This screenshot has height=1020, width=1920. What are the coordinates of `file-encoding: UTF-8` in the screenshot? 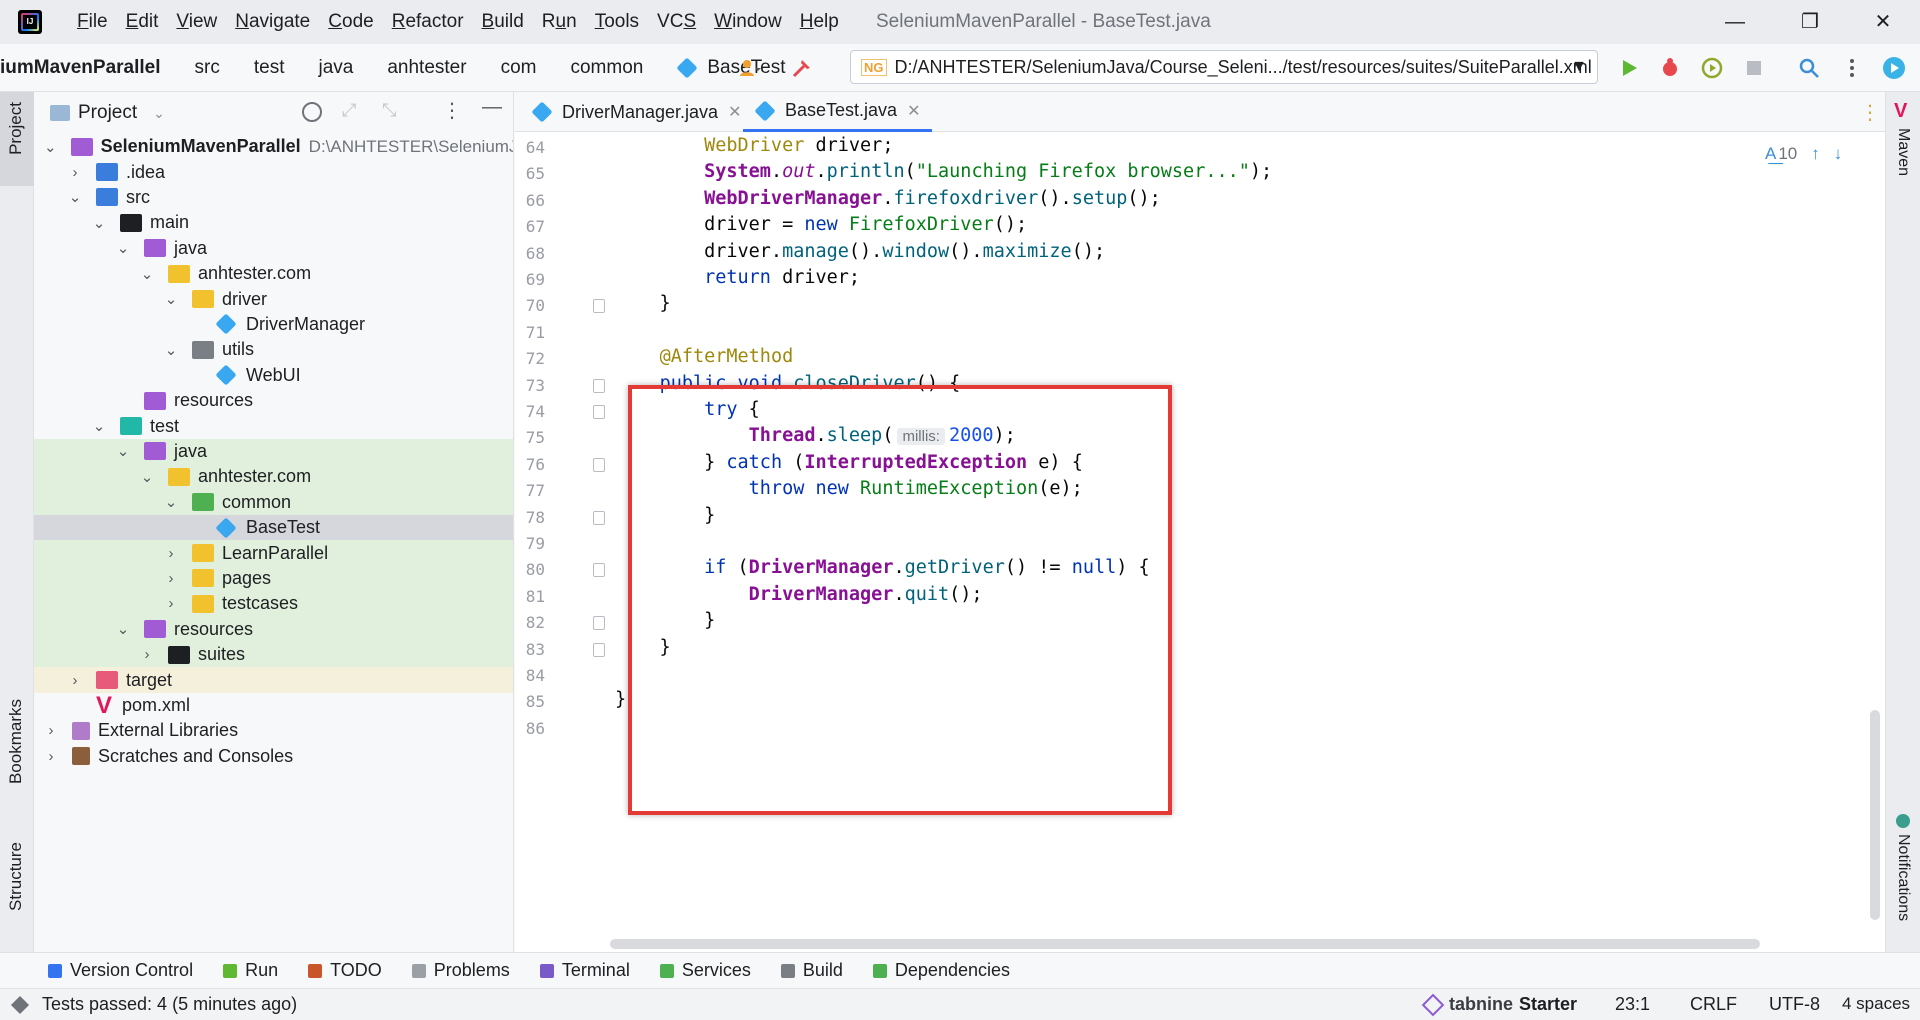 It's located at (1794, 1004).